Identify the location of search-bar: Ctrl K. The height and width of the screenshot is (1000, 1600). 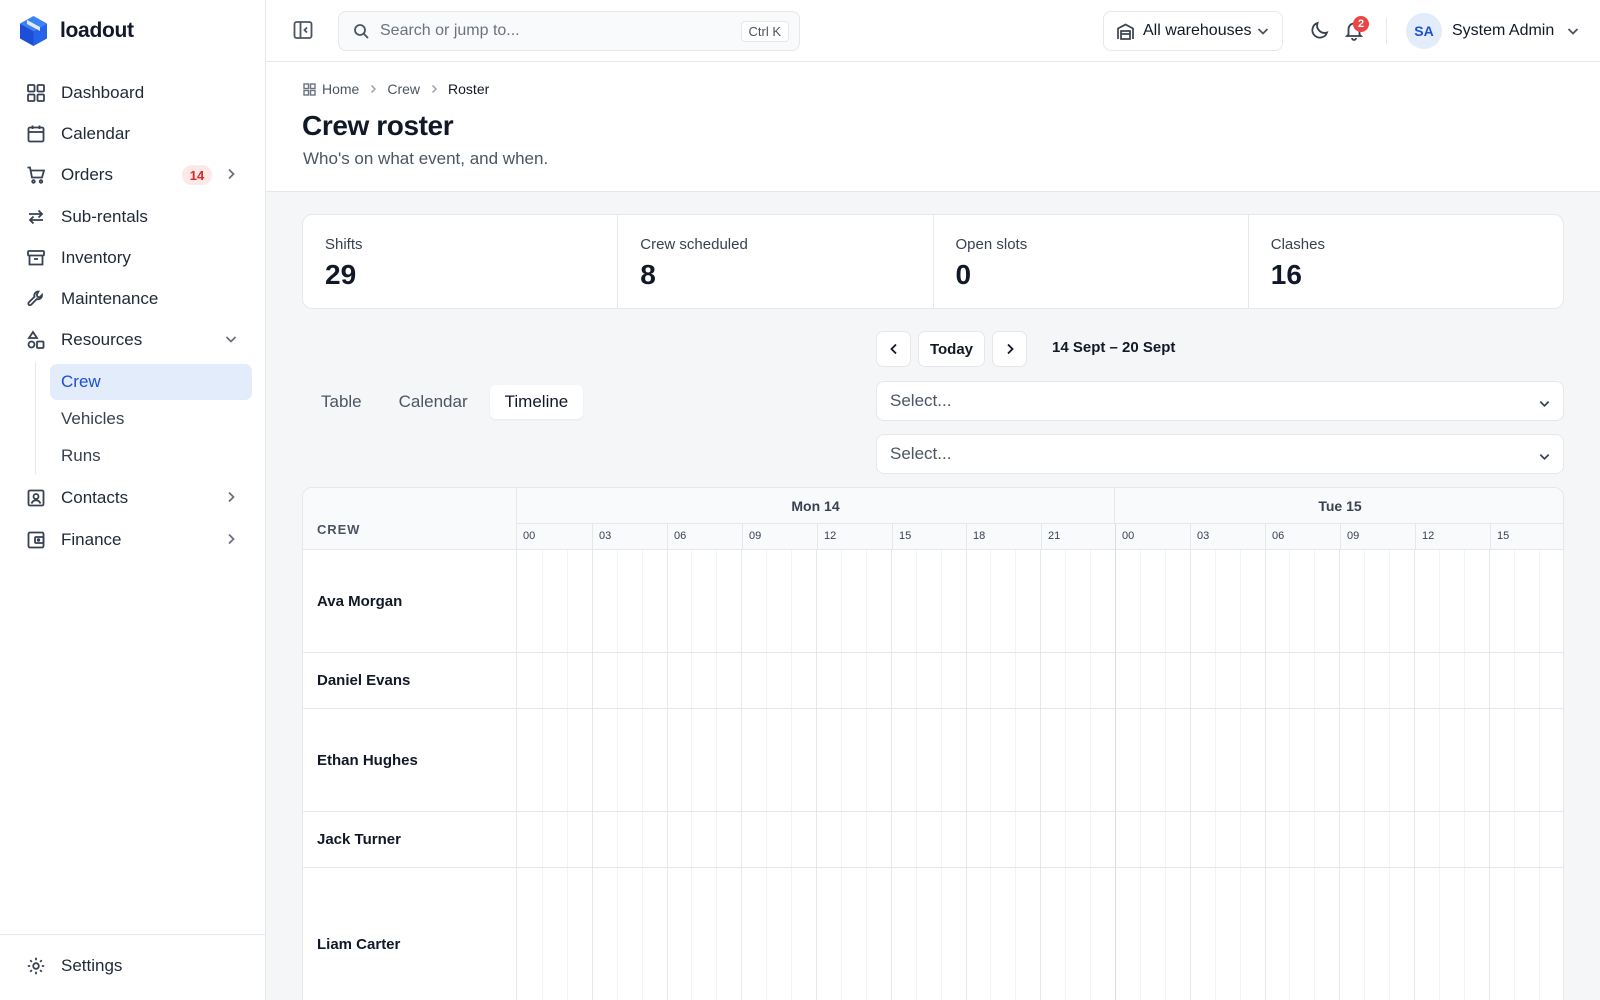
(569, 31).